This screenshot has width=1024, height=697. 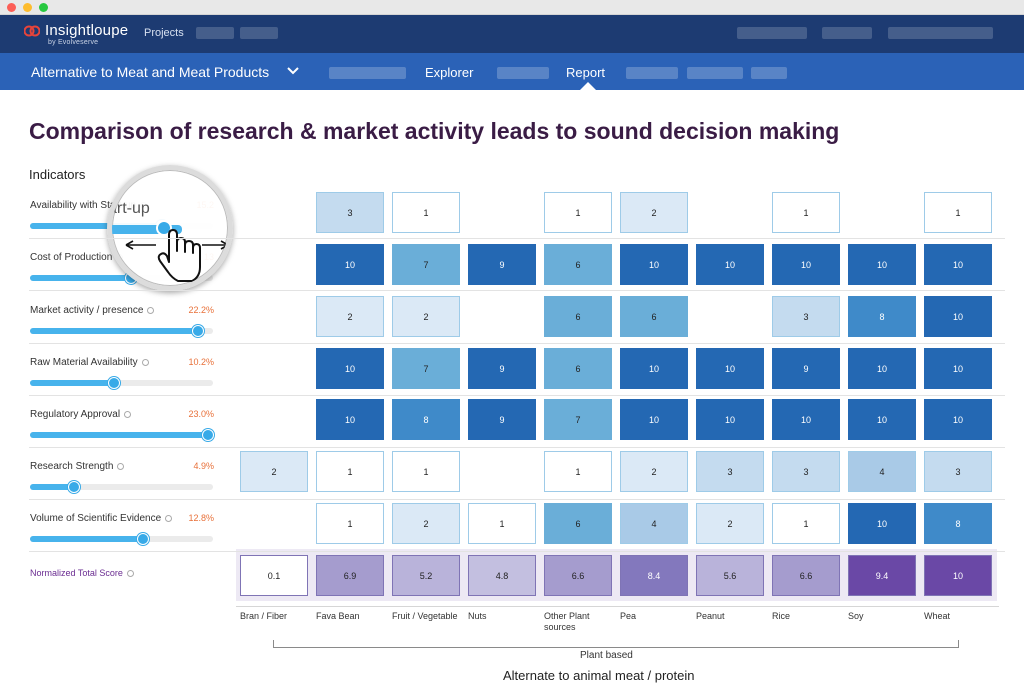 What do you see at coordinates (11, 7) in the screenshot?
I see `close-window-icon` at bounding box center [11, 7].